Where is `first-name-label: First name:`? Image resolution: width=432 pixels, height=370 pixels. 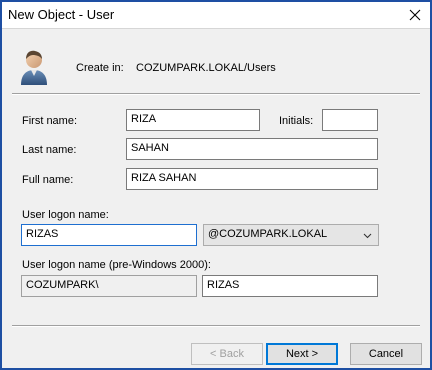
first-name-label: First name: is located at coordinates (50, 121).